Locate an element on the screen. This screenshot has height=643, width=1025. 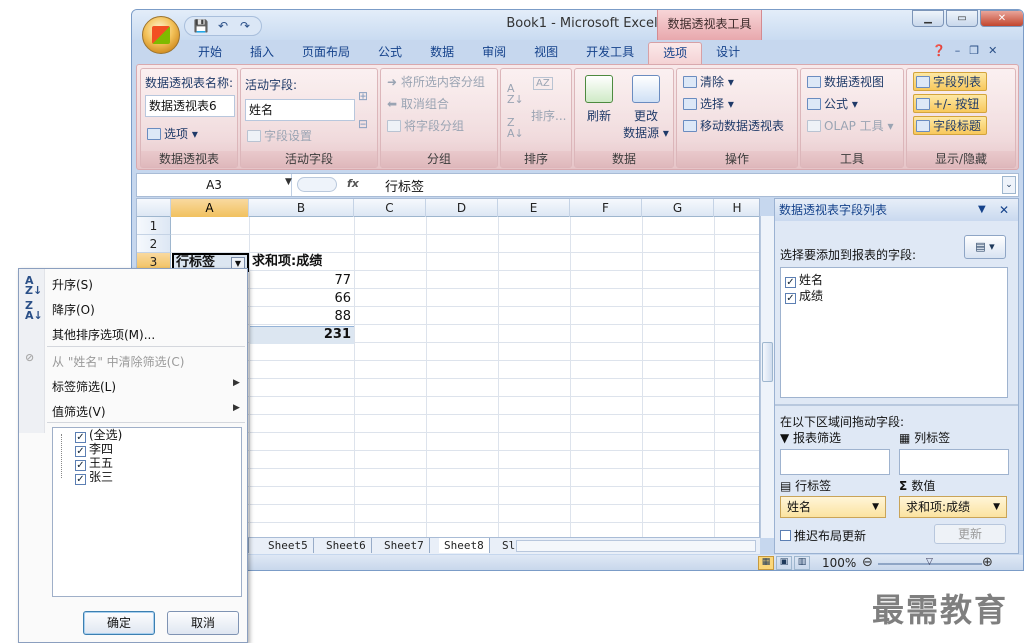
horizontal-scrollbar is located at coordinates (636, 546).